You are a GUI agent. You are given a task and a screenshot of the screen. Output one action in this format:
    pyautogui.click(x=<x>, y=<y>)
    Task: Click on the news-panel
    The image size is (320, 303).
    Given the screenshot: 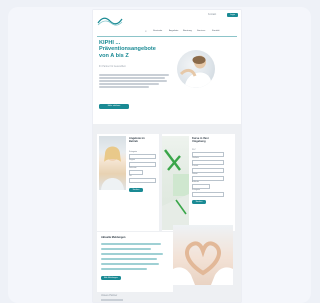 What is the action you would take?
    pyautogui.click(x=135, y=262)
    